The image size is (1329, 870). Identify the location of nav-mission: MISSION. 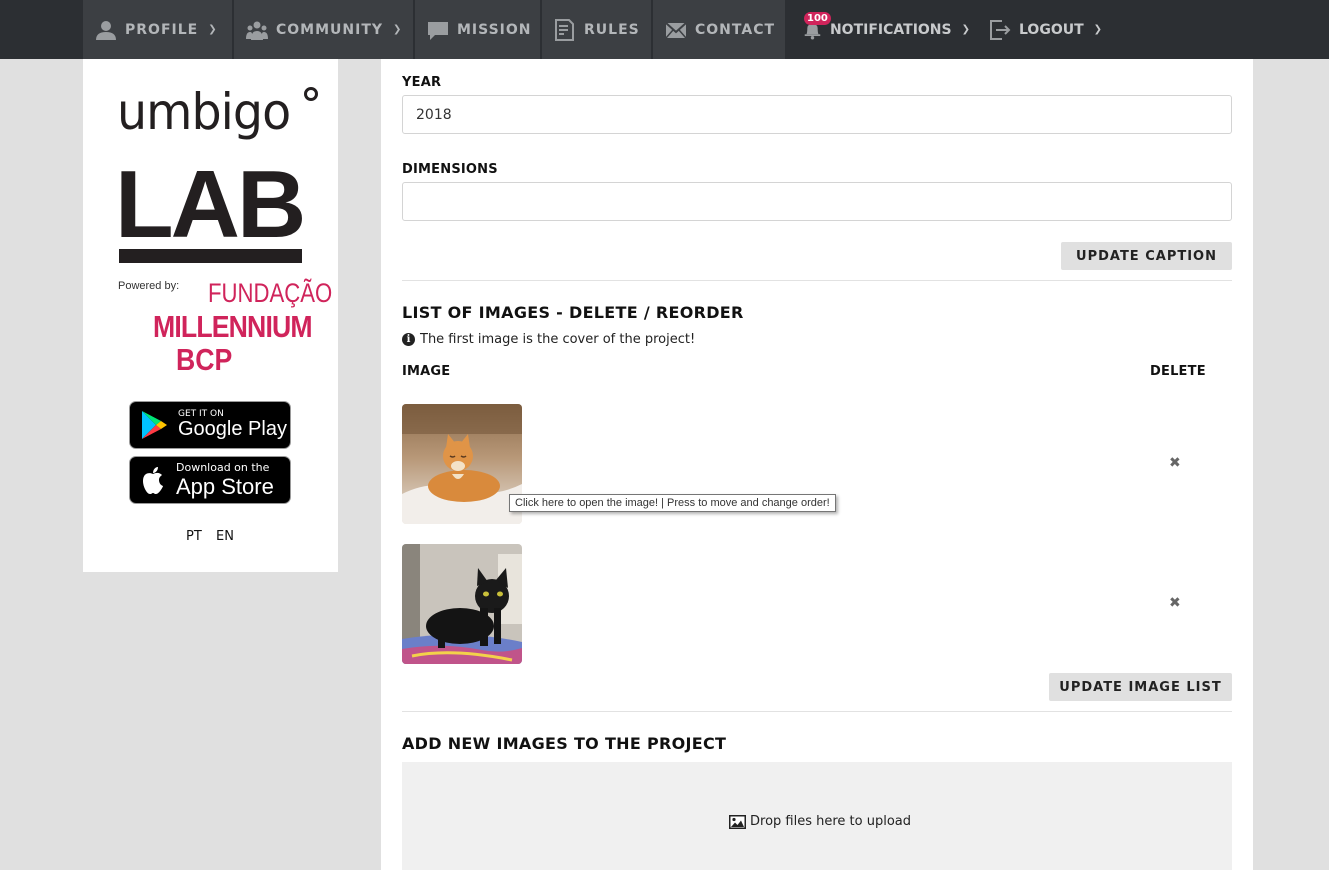
(477, 29).